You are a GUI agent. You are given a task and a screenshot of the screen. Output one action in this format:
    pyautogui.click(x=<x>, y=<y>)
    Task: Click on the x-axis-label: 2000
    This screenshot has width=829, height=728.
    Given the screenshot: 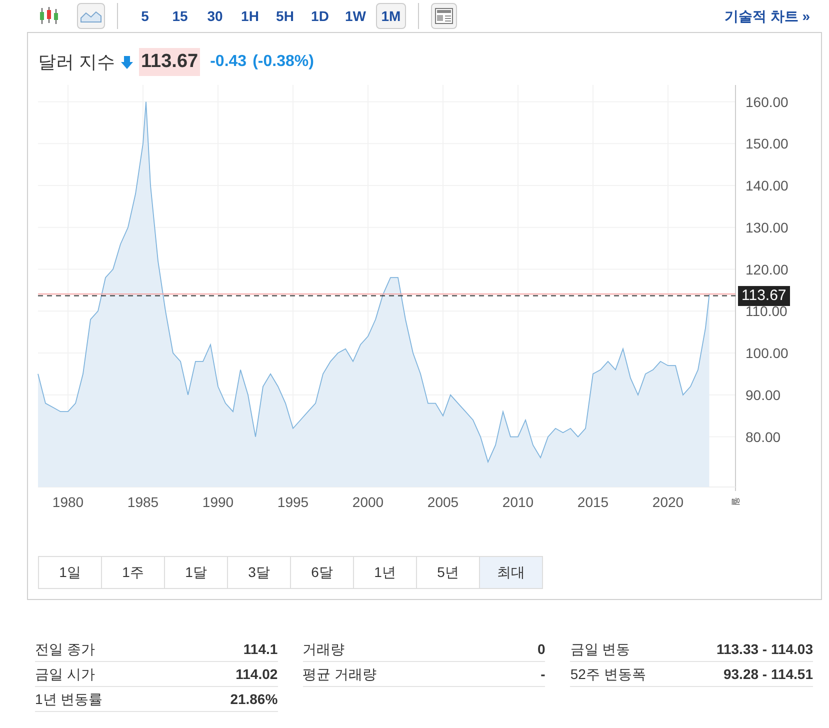 What is the action you would take?
    pyautogui.click(x=368, y=502)
    